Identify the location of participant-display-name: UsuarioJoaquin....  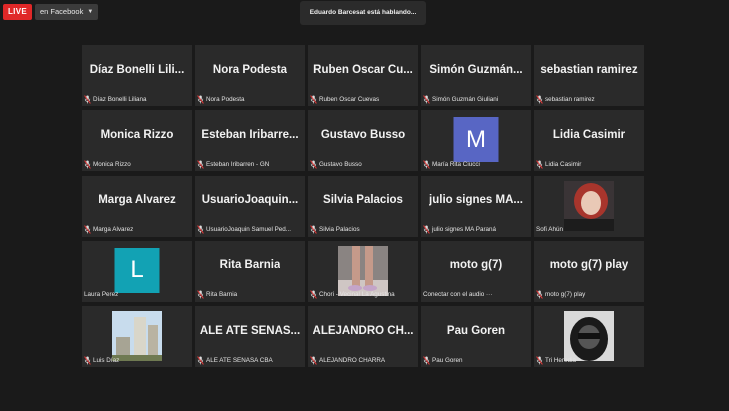
(250, 200).